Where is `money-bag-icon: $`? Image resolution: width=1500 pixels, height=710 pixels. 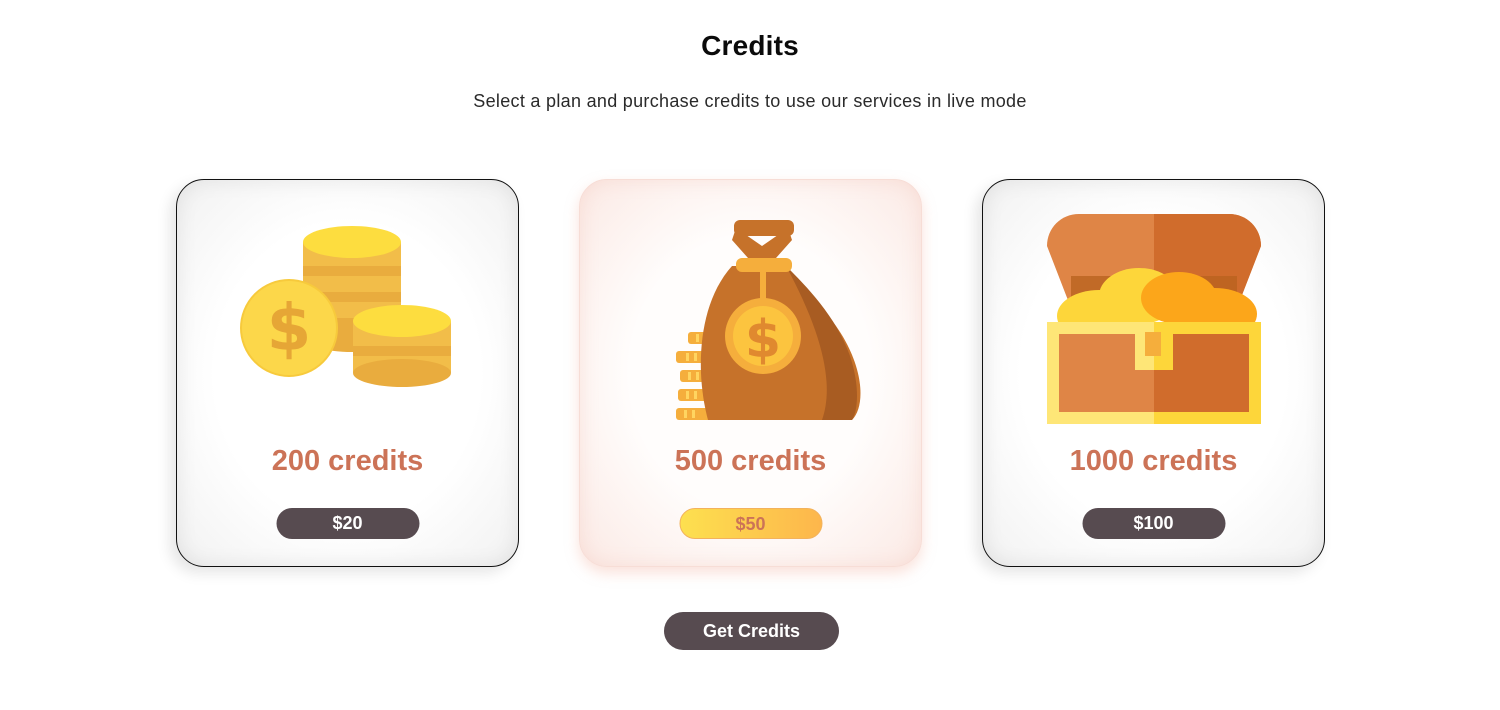
money-bag-icon: $ is located at coordinates (767, 320).